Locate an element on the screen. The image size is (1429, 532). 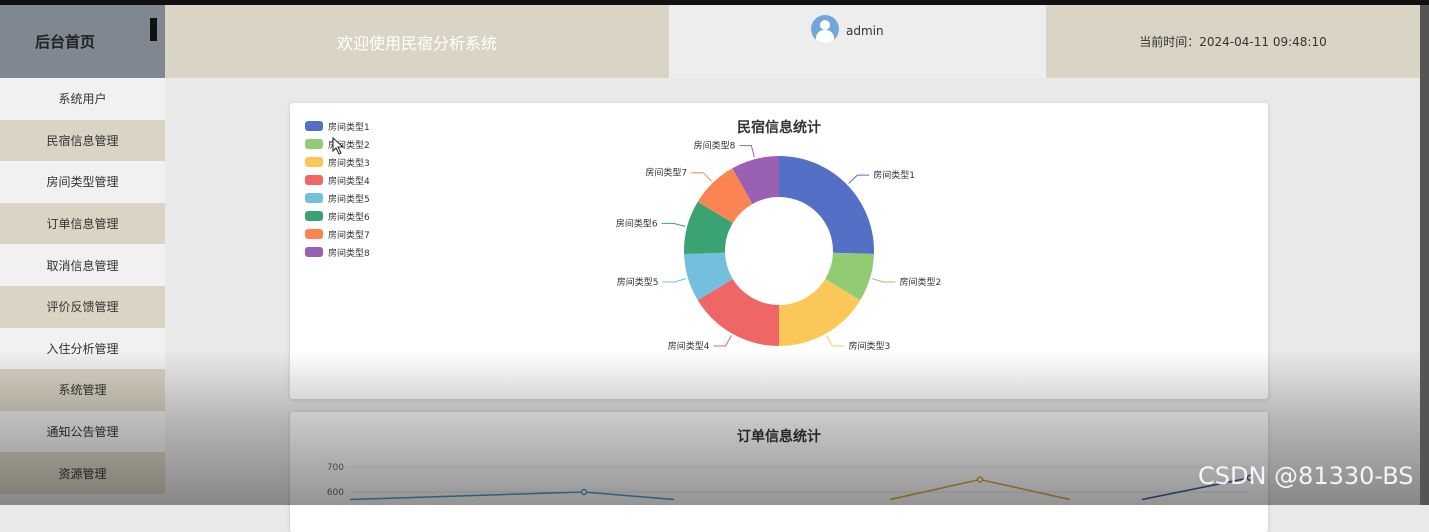
brand-home: 后台首页 is located at coordinates (82, 41).